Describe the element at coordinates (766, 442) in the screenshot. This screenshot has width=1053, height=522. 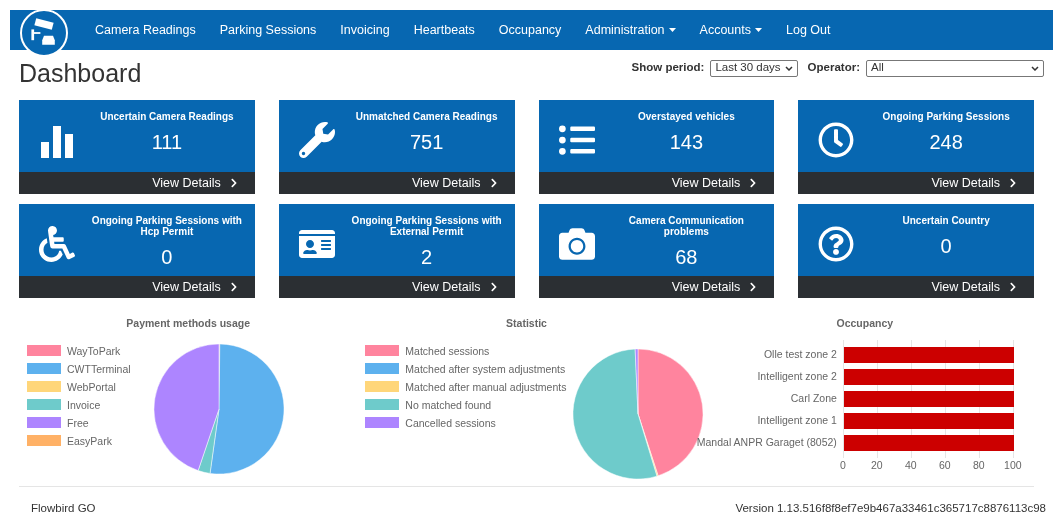
I see `axis-label: Mandal ANPR Garaget (8052)` at that location.